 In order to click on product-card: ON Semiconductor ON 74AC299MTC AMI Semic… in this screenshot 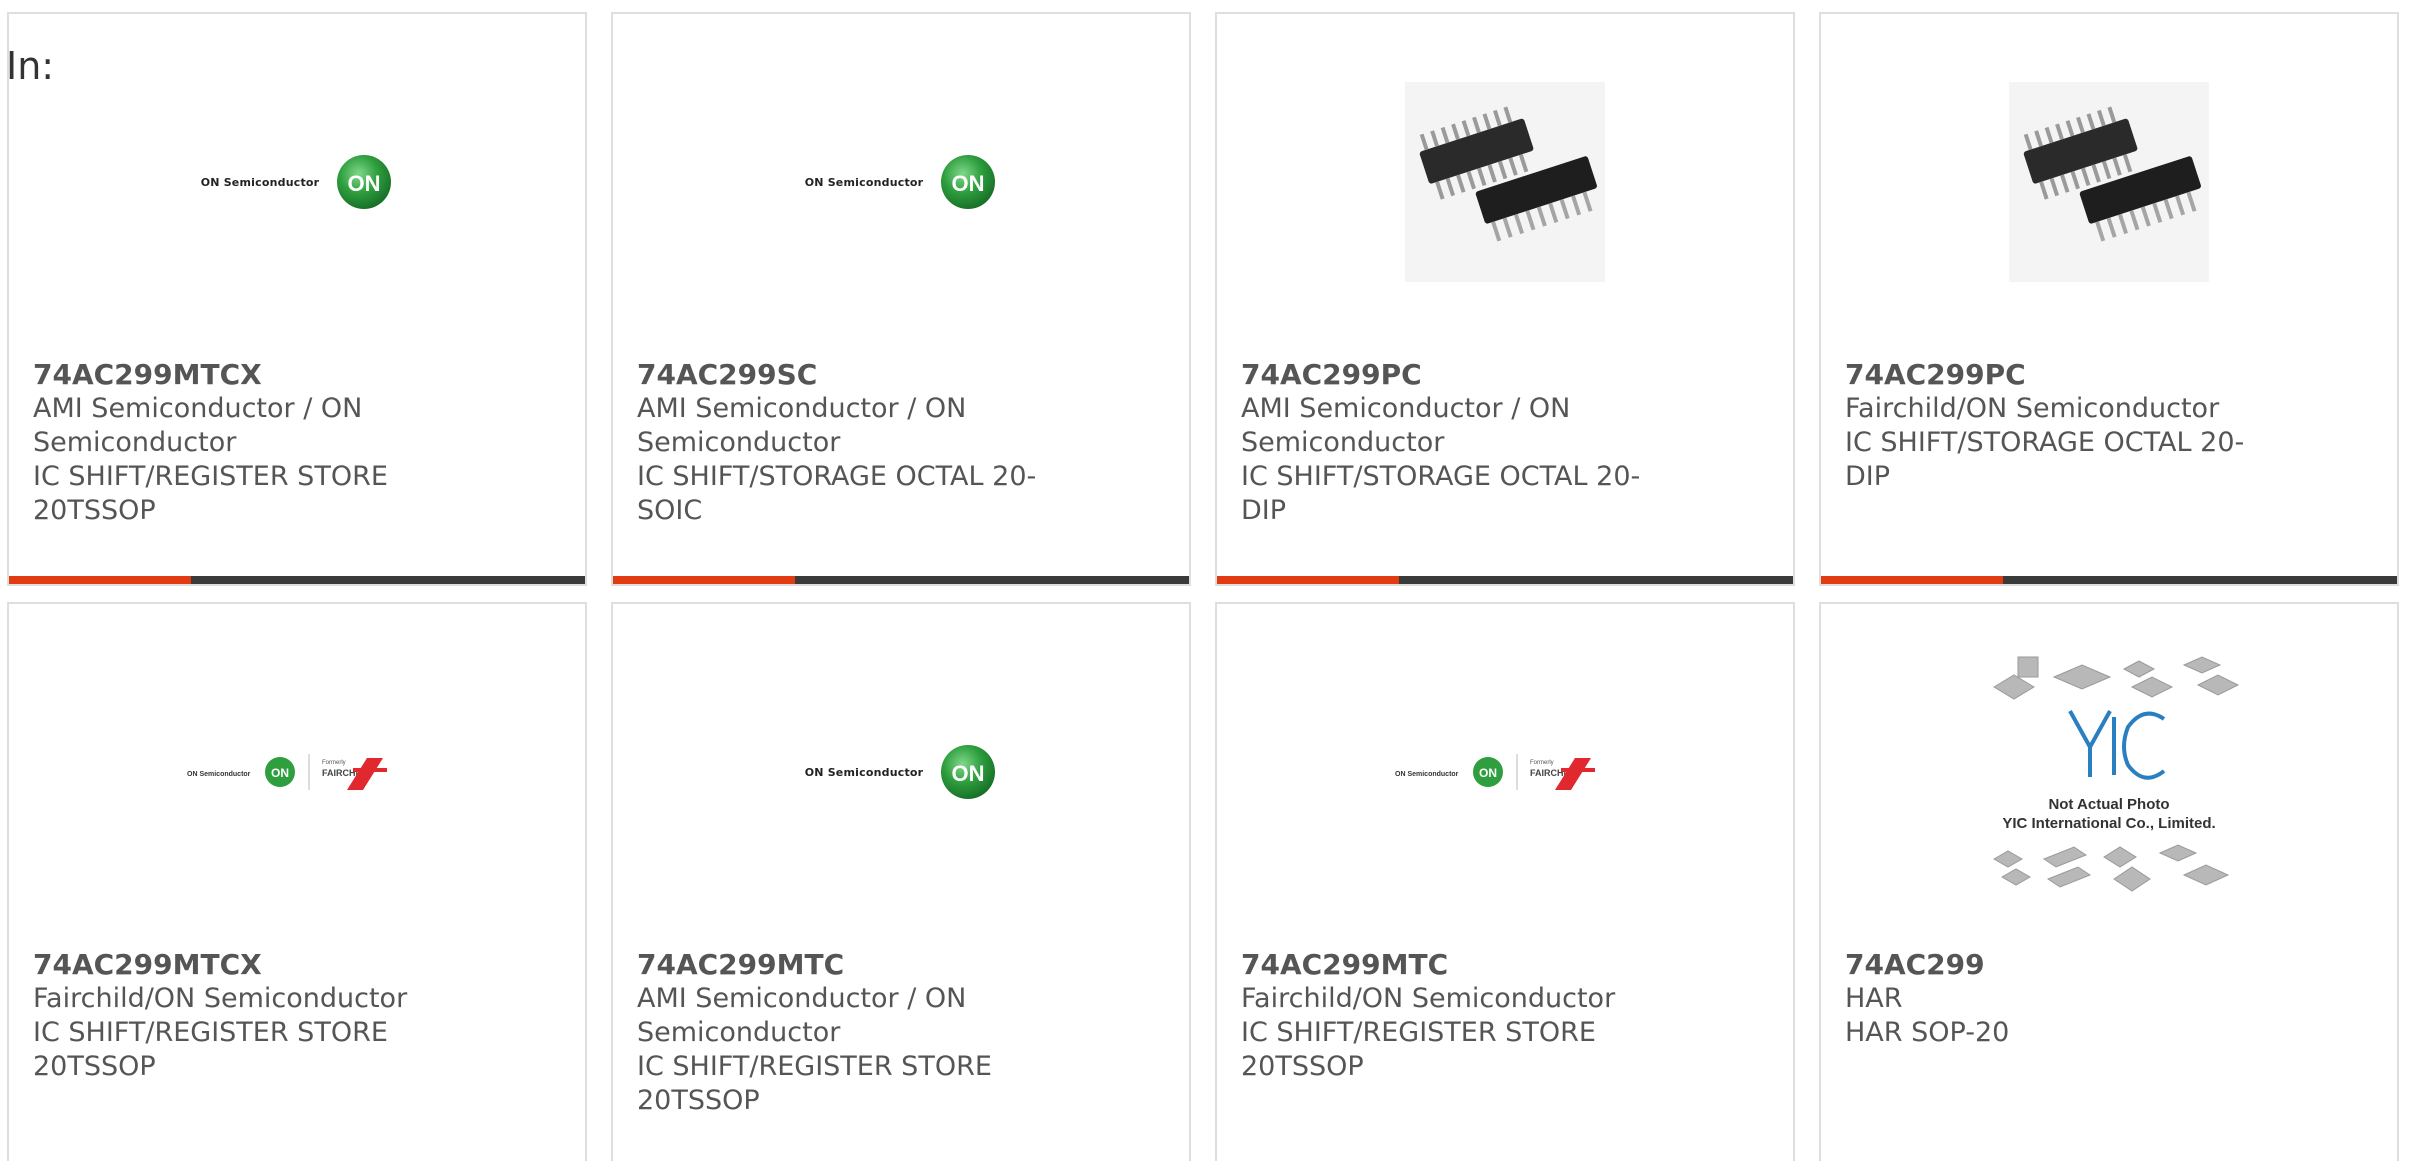, I will do `click(901, 881)`.